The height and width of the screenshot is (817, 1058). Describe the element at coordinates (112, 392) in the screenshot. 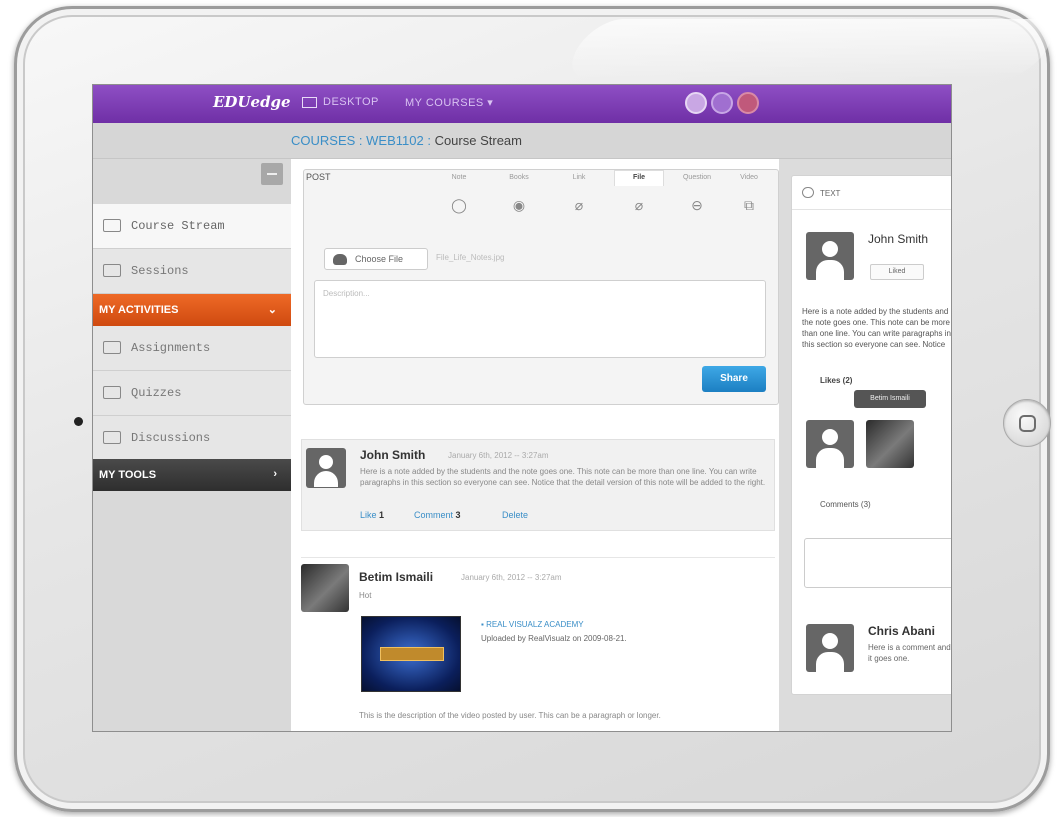

I see `quiz-icon` at that location.